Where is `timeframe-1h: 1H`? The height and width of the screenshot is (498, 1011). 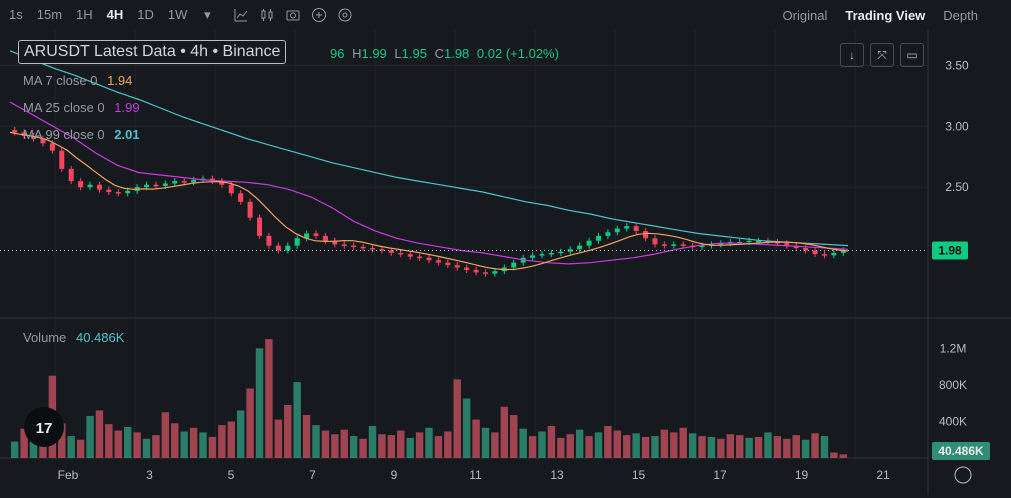
timeframe-1h: 1H is located at coordinates (84, 15).